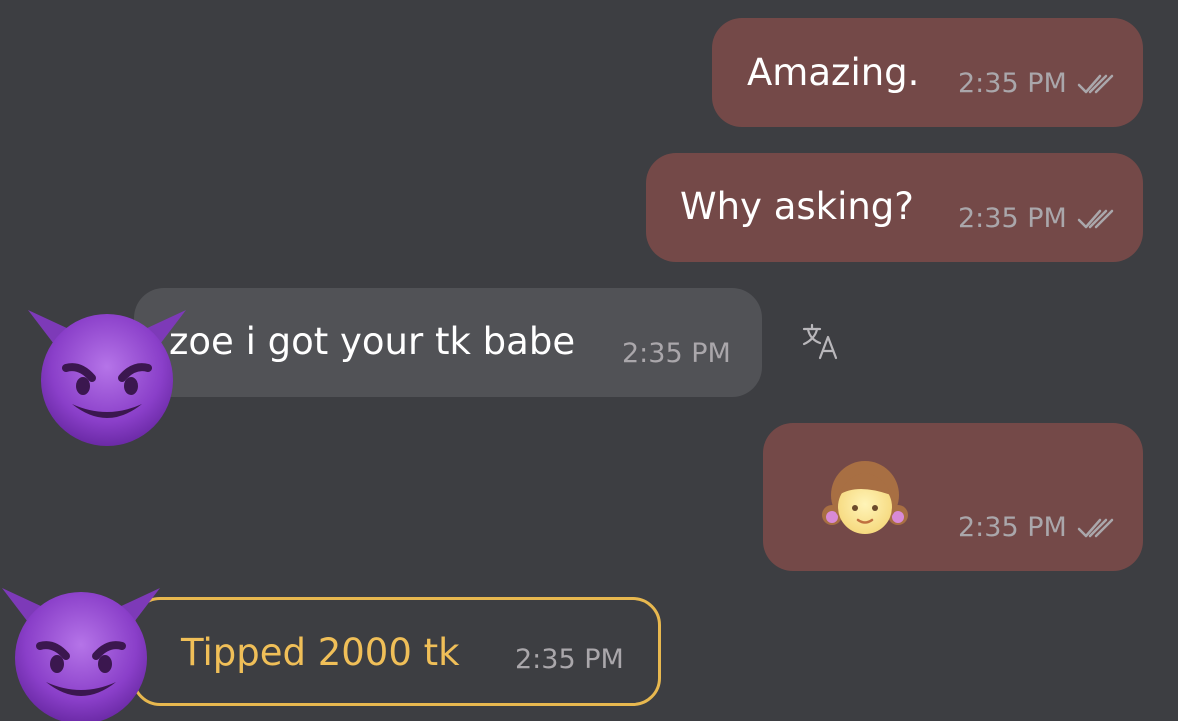 The width and height of the screenshot is (1178, 721). I want to click on message-text: Why asking?, so click(797, 206).